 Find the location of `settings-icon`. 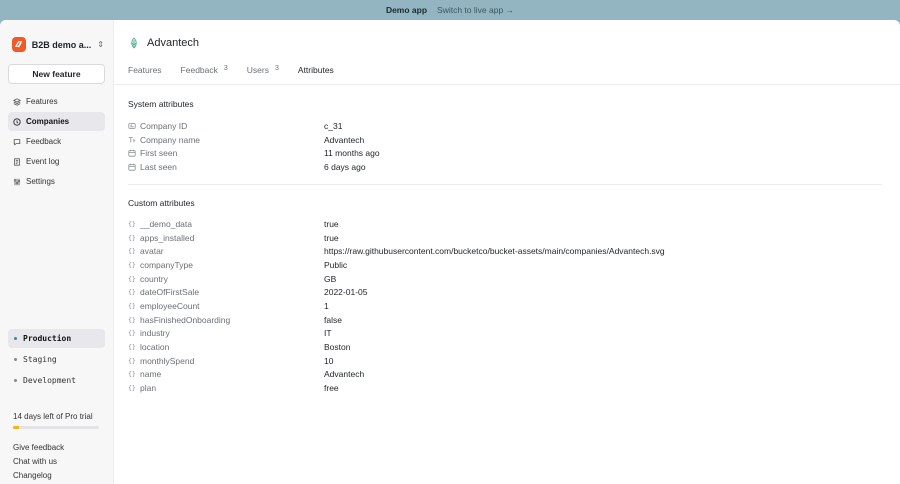

settings-icon is located at coordinates (17, 182).